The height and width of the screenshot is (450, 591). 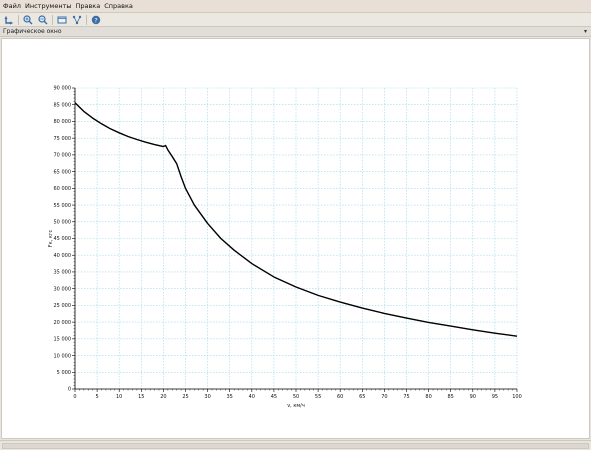 I want to click on y-tick-label: 40 000, so click(x=63, y=256).